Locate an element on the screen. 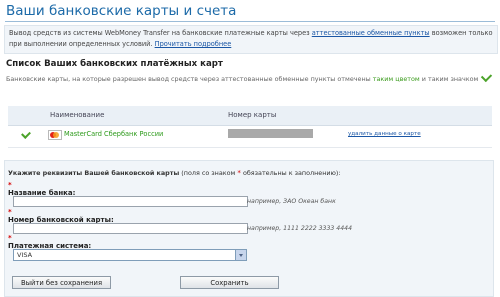 The width and height of the screenshot is (500, 297). card-number-masked is located at coordinates (270, 133).